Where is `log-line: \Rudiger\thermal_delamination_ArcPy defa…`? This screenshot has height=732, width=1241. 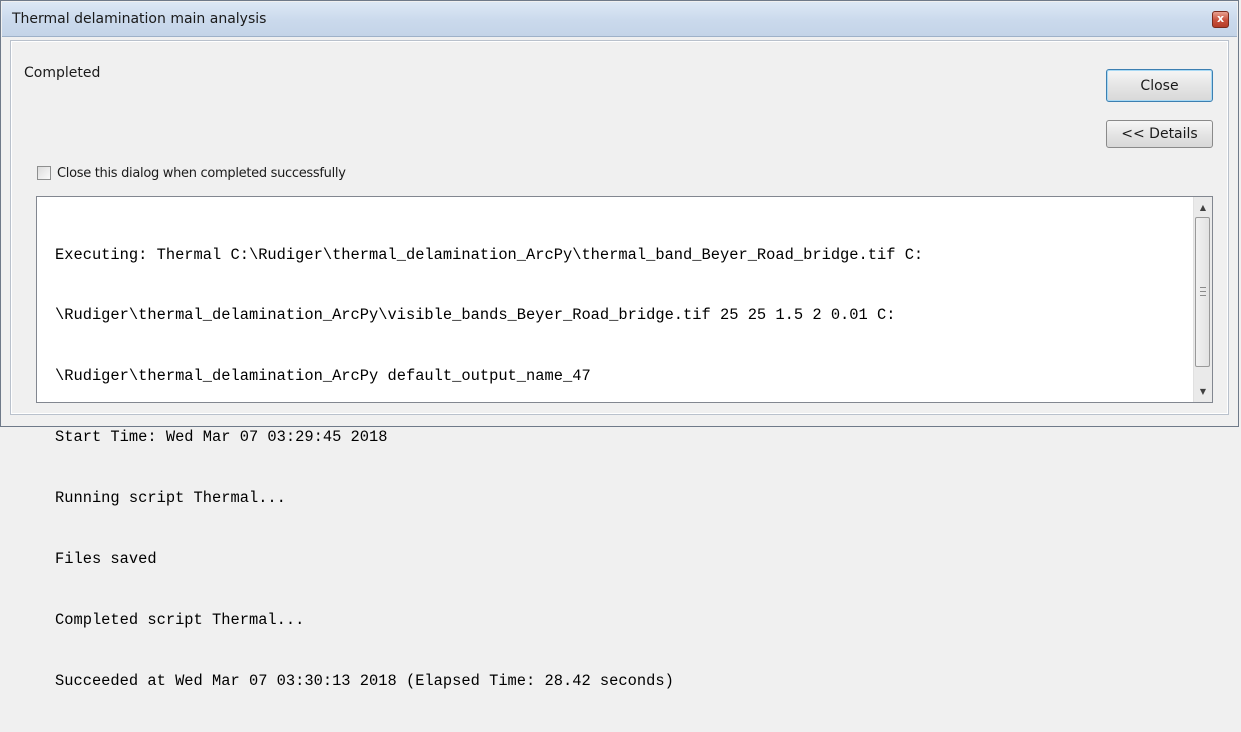
log-line: \Rudiger\thermal_delamination_ArcPy defa… is located at coordinates (323, 376).